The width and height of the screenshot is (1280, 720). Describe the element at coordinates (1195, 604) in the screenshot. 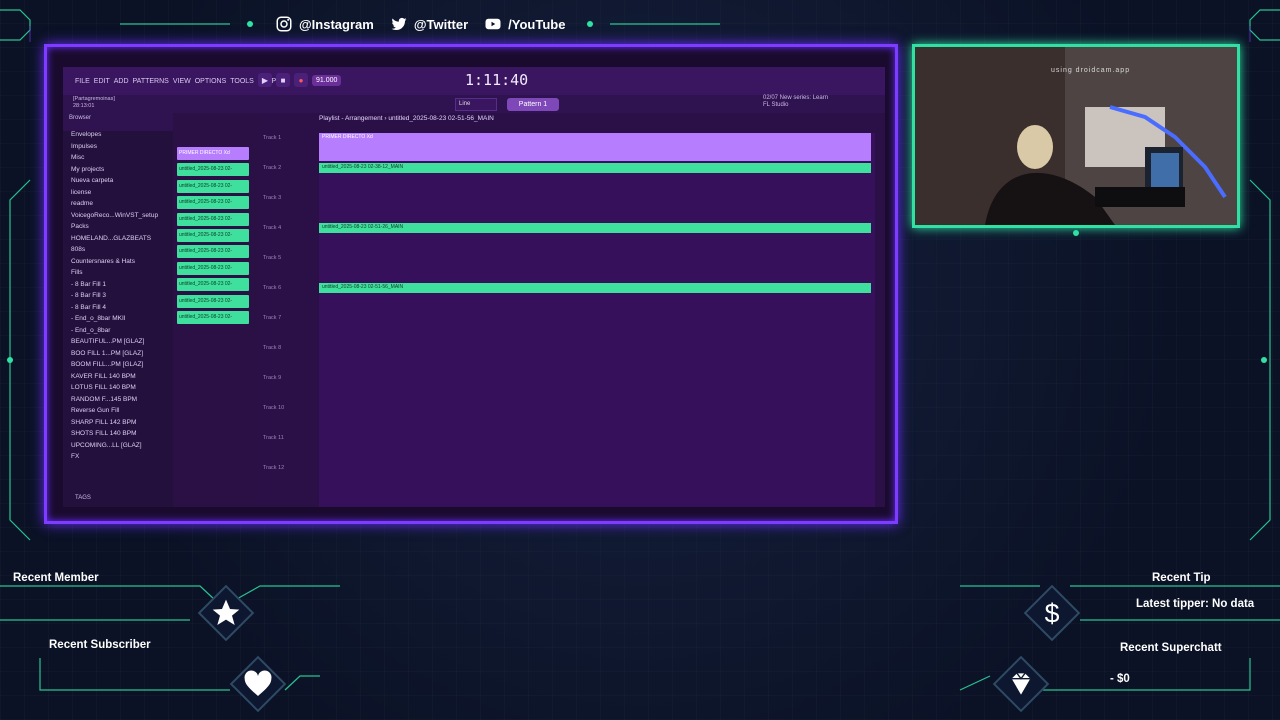

I see `recent-tip-value: Latest tipper: No data` at that location.